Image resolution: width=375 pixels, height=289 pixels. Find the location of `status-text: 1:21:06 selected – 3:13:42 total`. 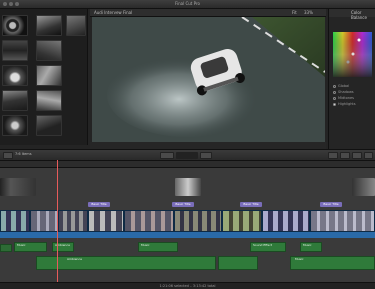

status-text: 1:21:06 selected – 3:13:42 total is located at coordinates (187, 286).